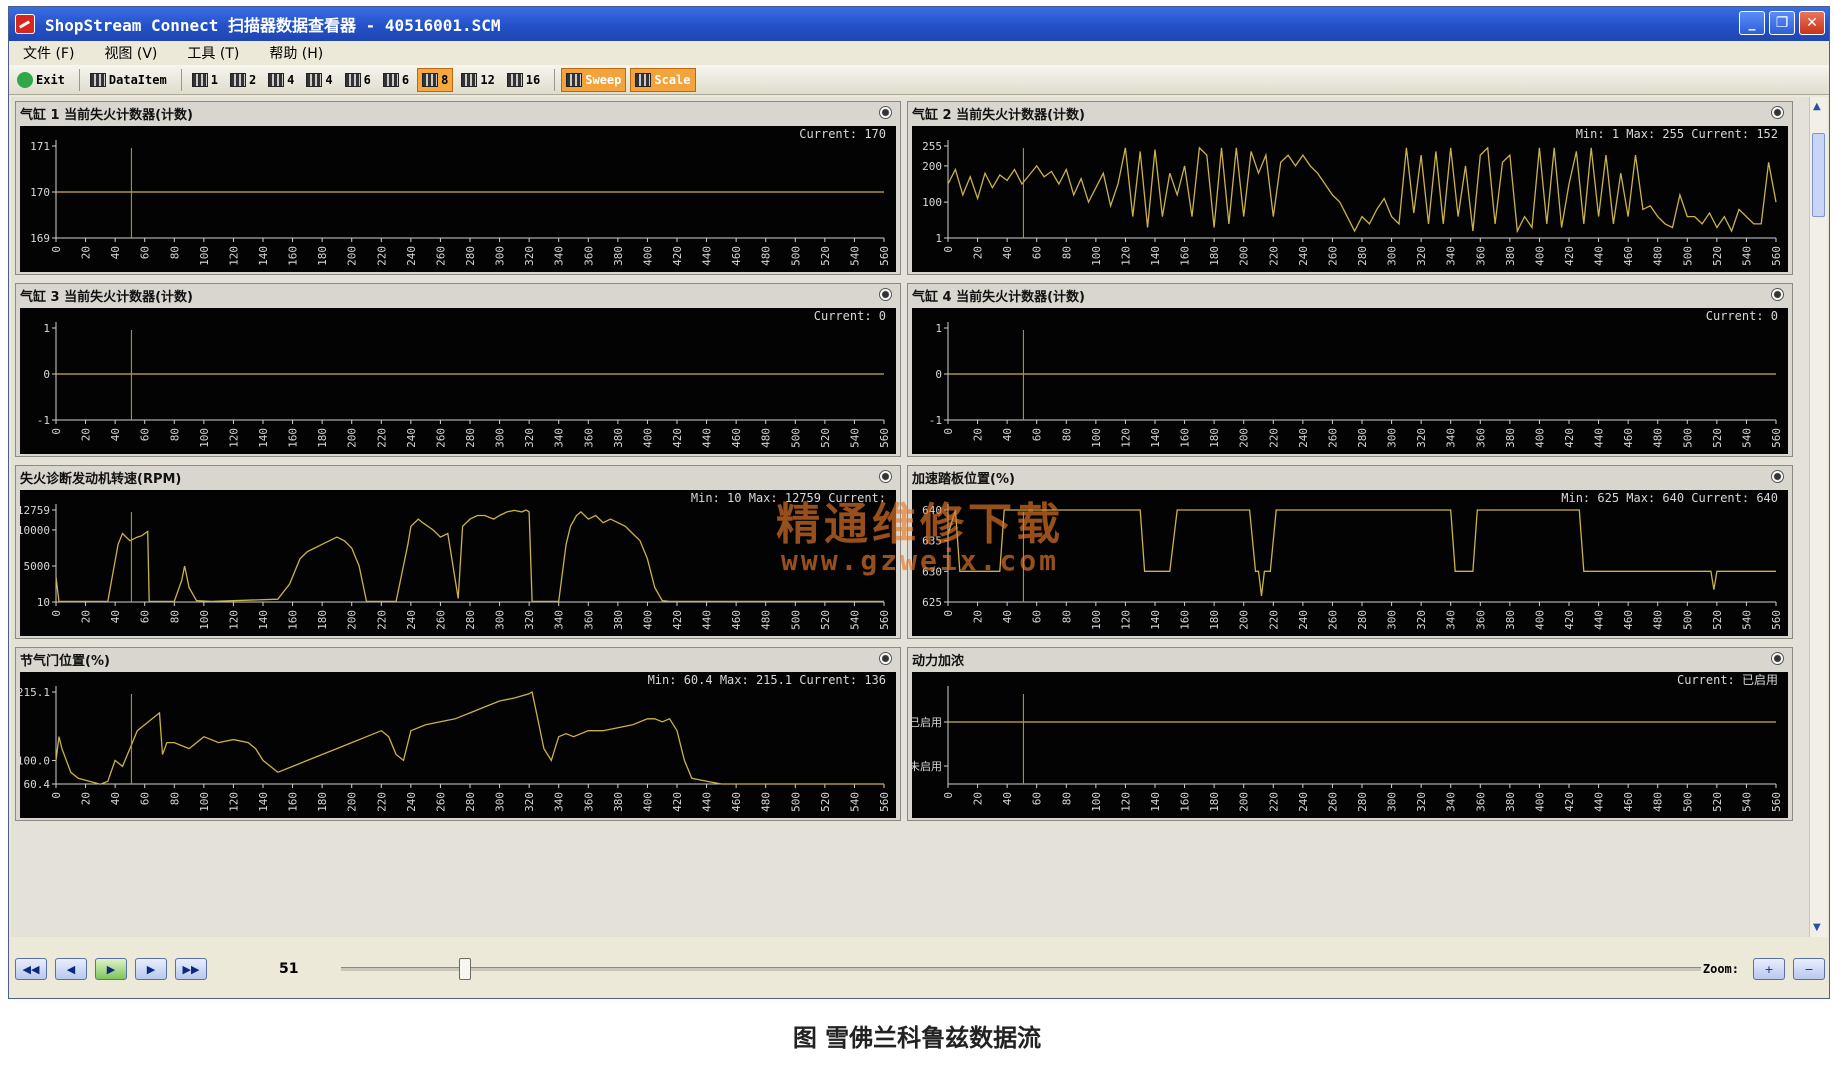  I want to click on close-icon: ✕, so click(1812, 23).